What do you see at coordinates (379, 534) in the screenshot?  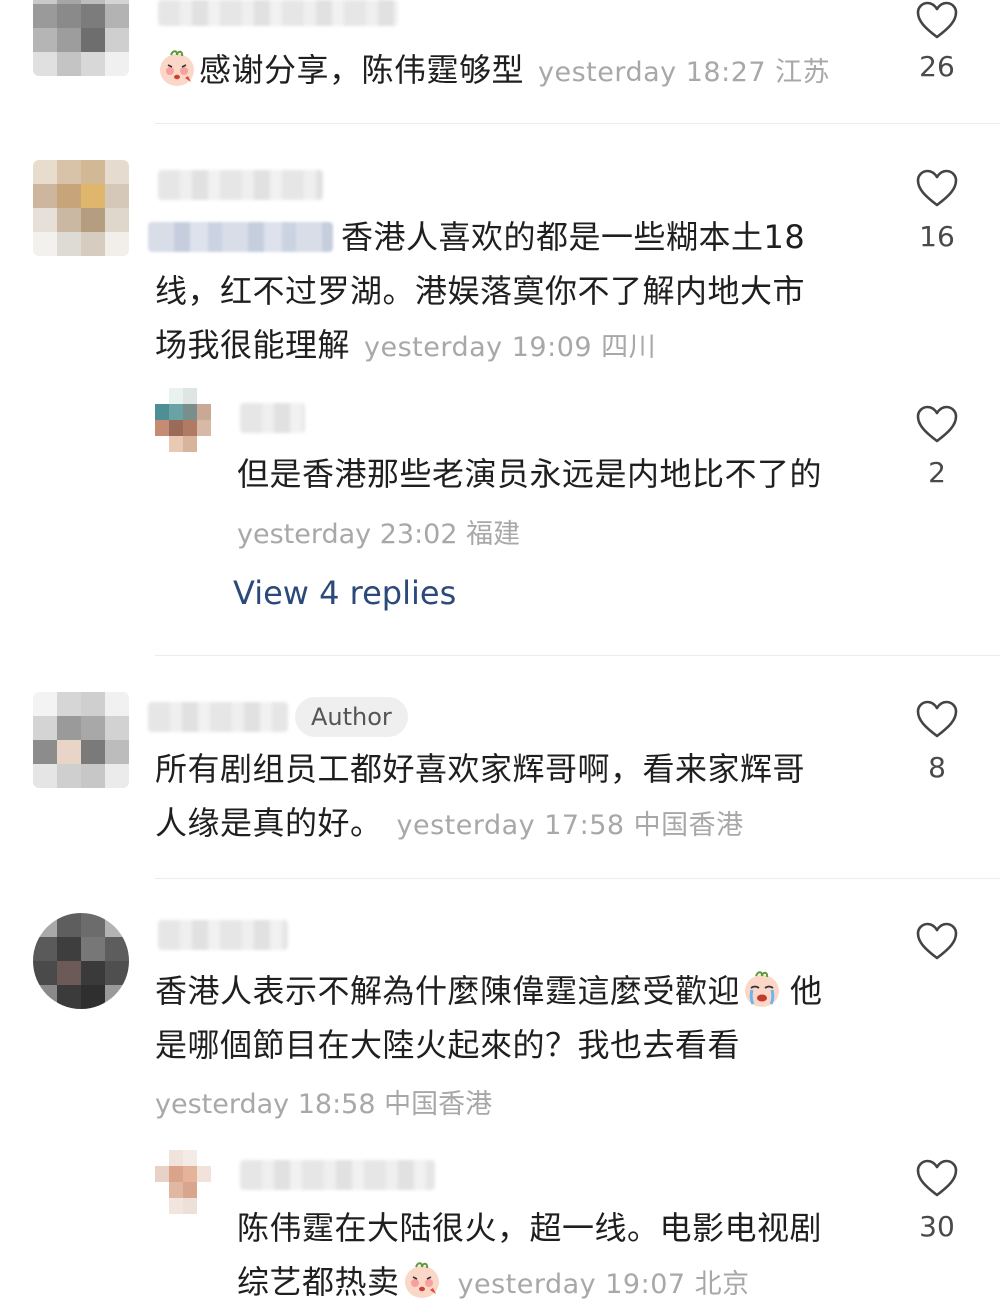 I see `reply-meta: yesterday 23:02 福建` at bounding box center [379, 534].